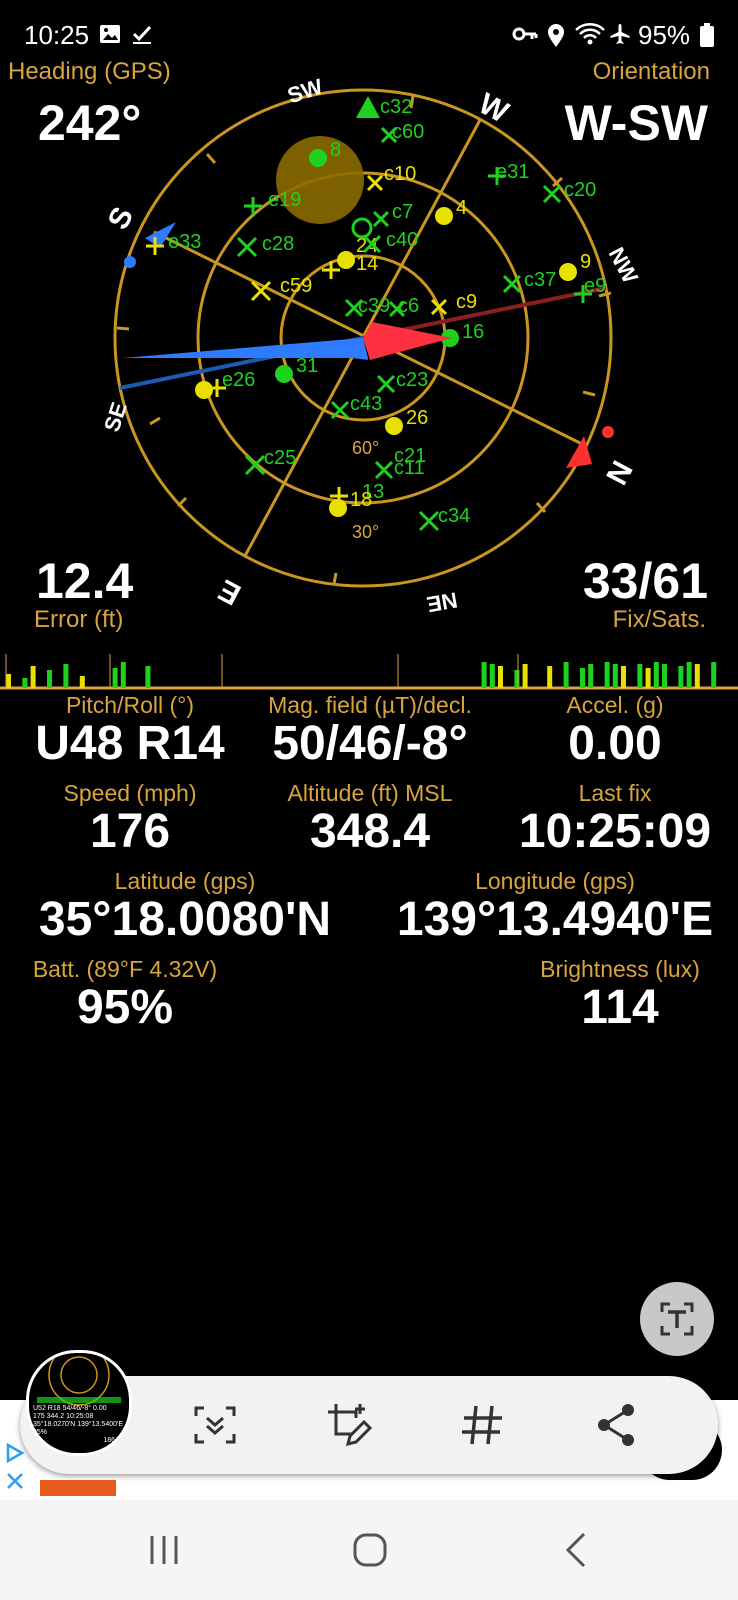 This screenshot has width=738, height=1600. Describe the element at coordinates (130, 793) in the screenshot. I see `speed-label: Speed (mph)` at that location.